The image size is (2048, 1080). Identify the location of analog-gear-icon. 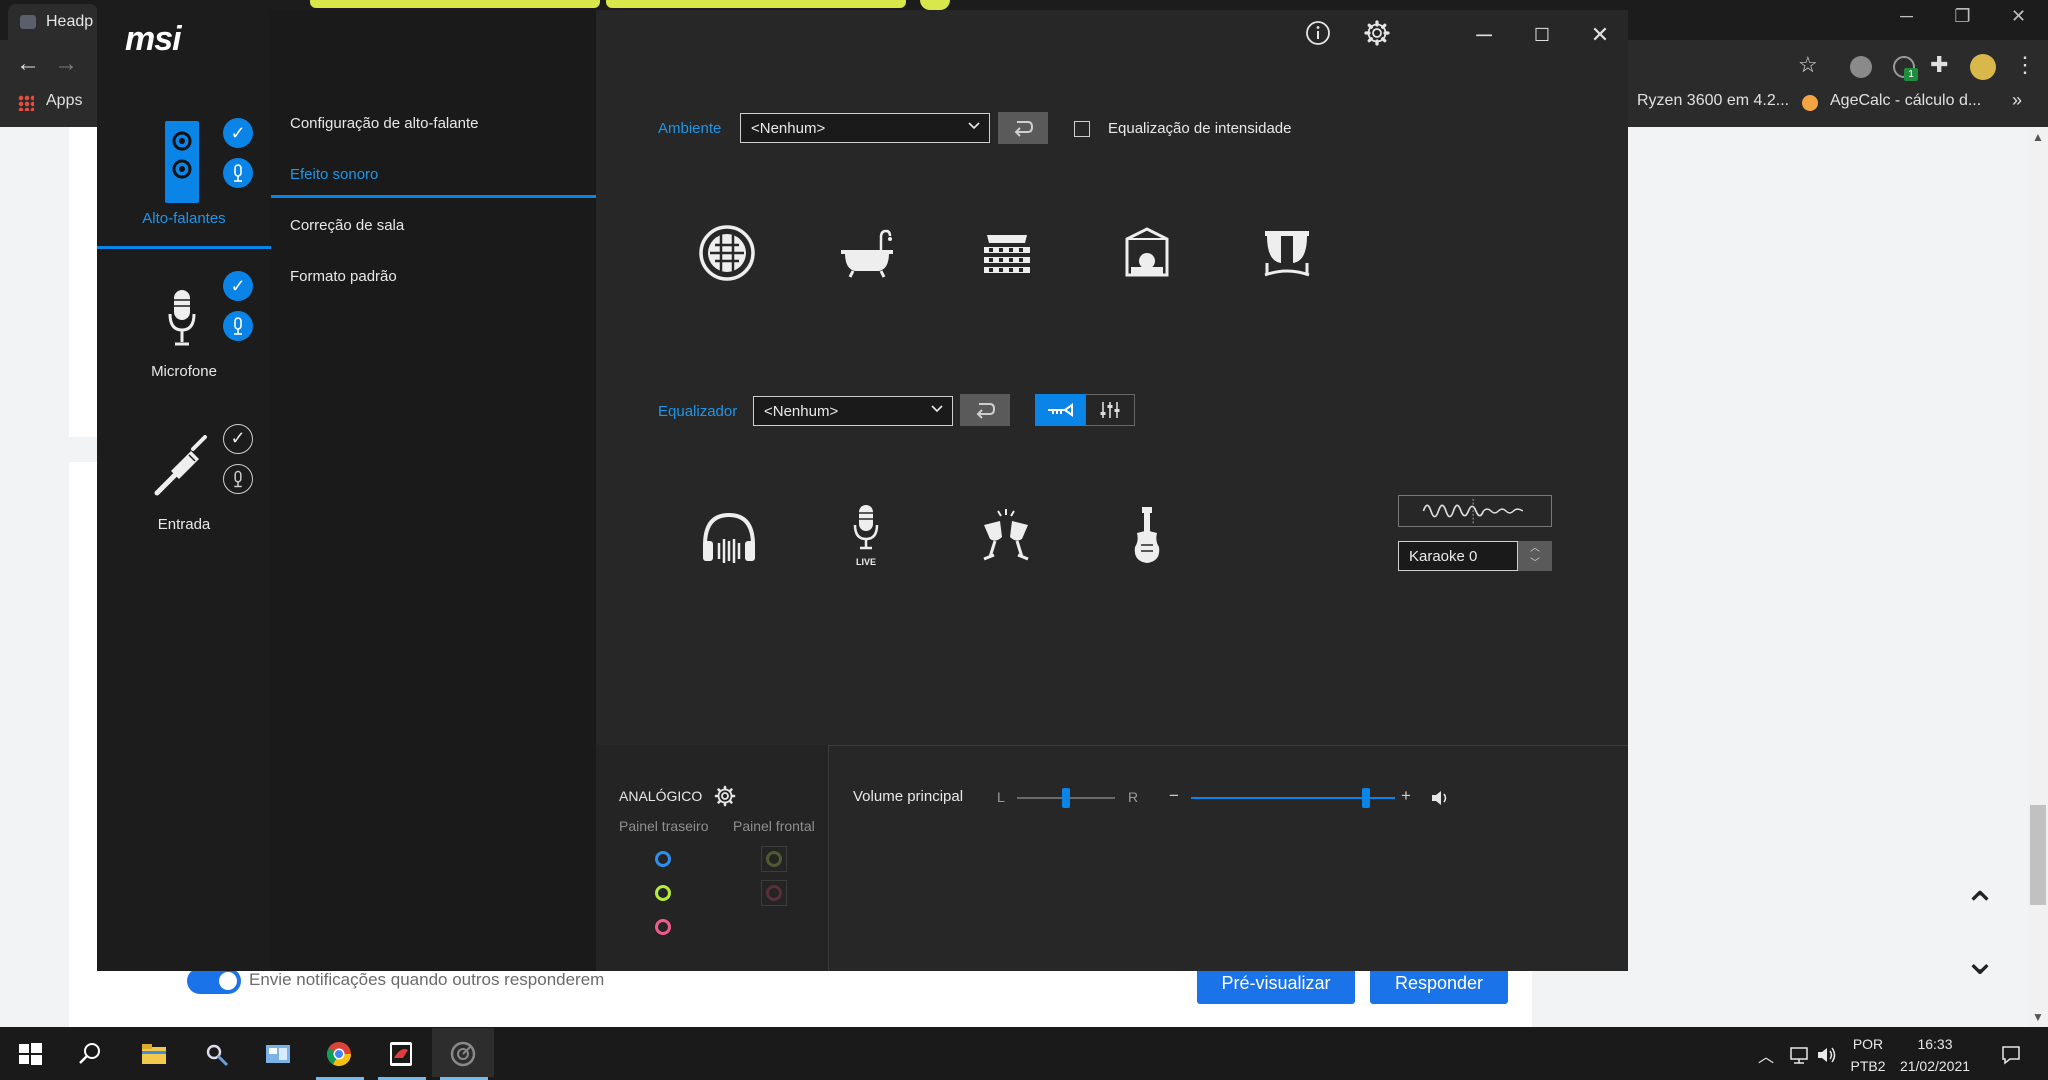
(725, 796).